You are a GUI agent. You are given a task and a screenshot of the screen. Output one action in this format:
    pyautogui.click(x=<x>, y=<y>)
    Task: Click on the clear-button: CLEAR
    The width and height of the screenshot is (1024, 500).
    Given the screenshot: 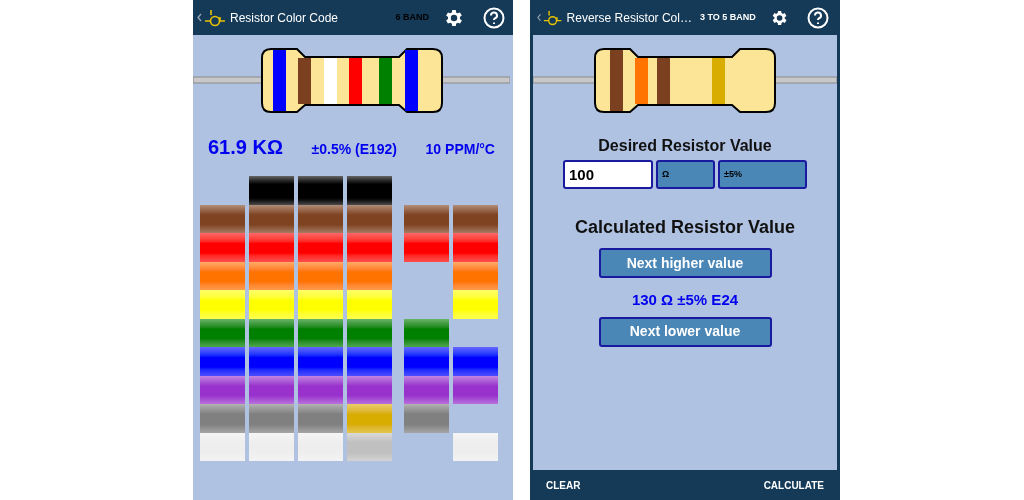 What is the action you would take?
    pyautogui.click(x=563, y=485)
    